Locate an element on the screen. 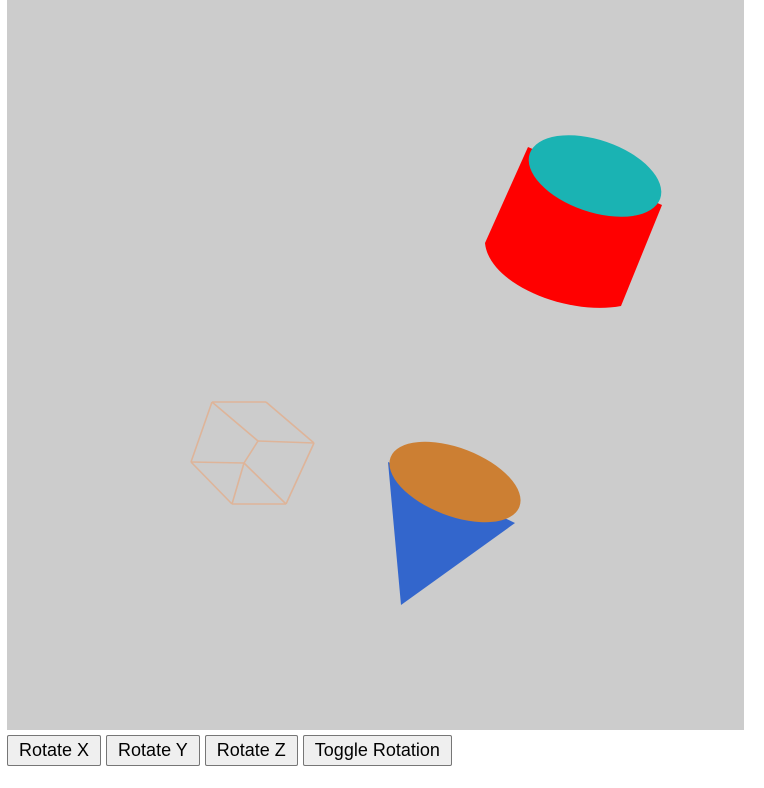 Image resolution: width=764 pixels, height=788 pixels. rotate-z-button: Rotate Z is located at coordinates (251, 750).